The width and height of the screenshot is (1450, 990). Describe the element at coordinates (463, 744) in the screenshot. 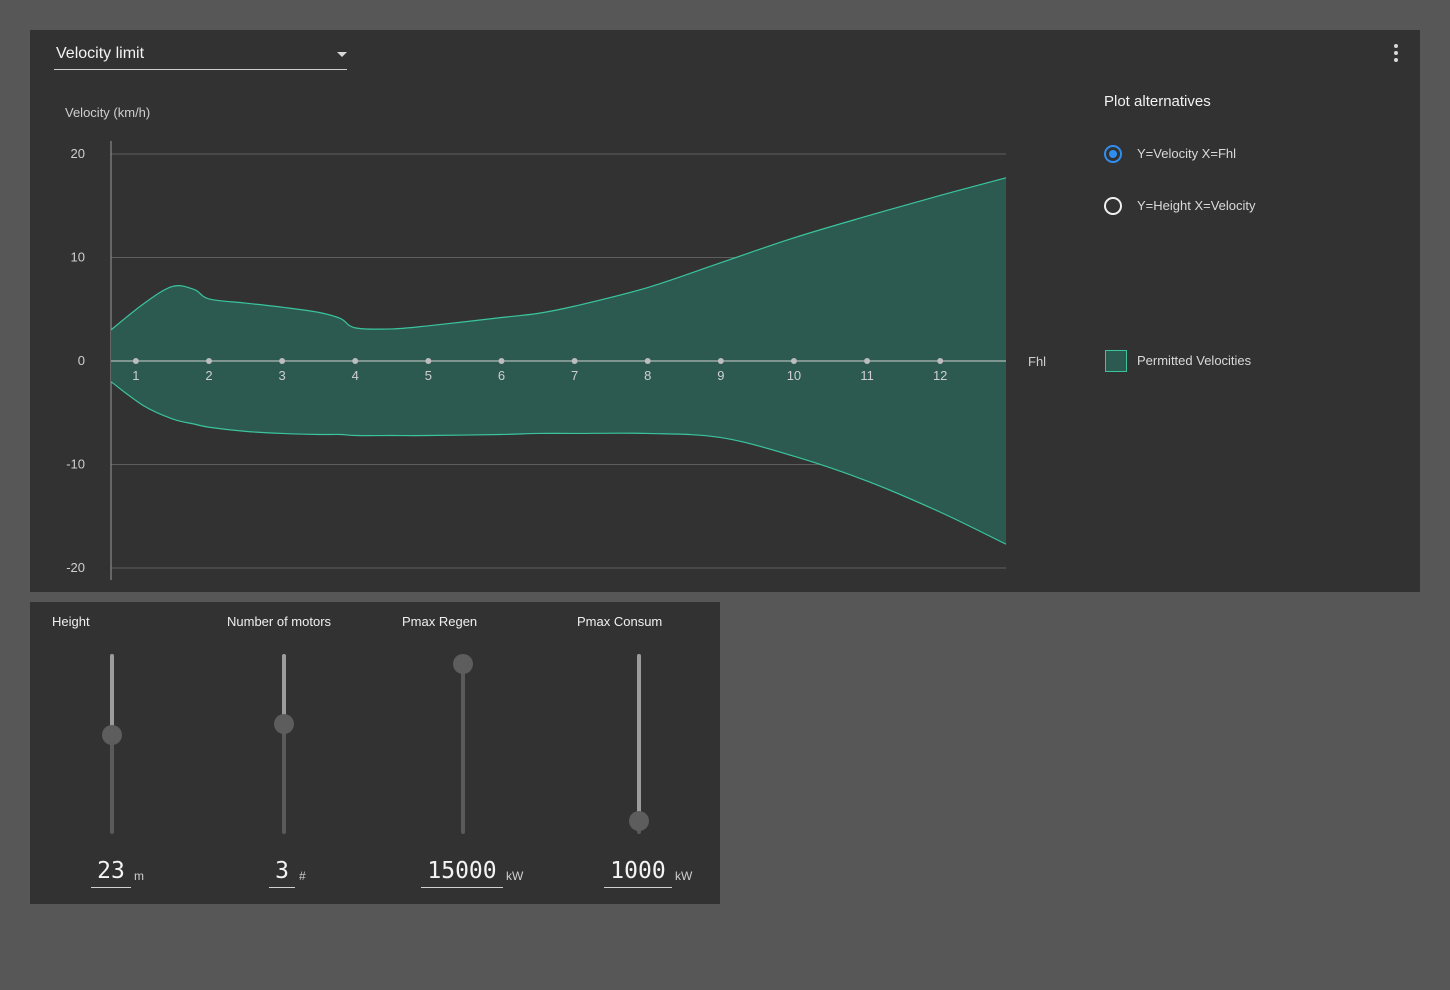

I see `pmax-regen-slider` at that location.